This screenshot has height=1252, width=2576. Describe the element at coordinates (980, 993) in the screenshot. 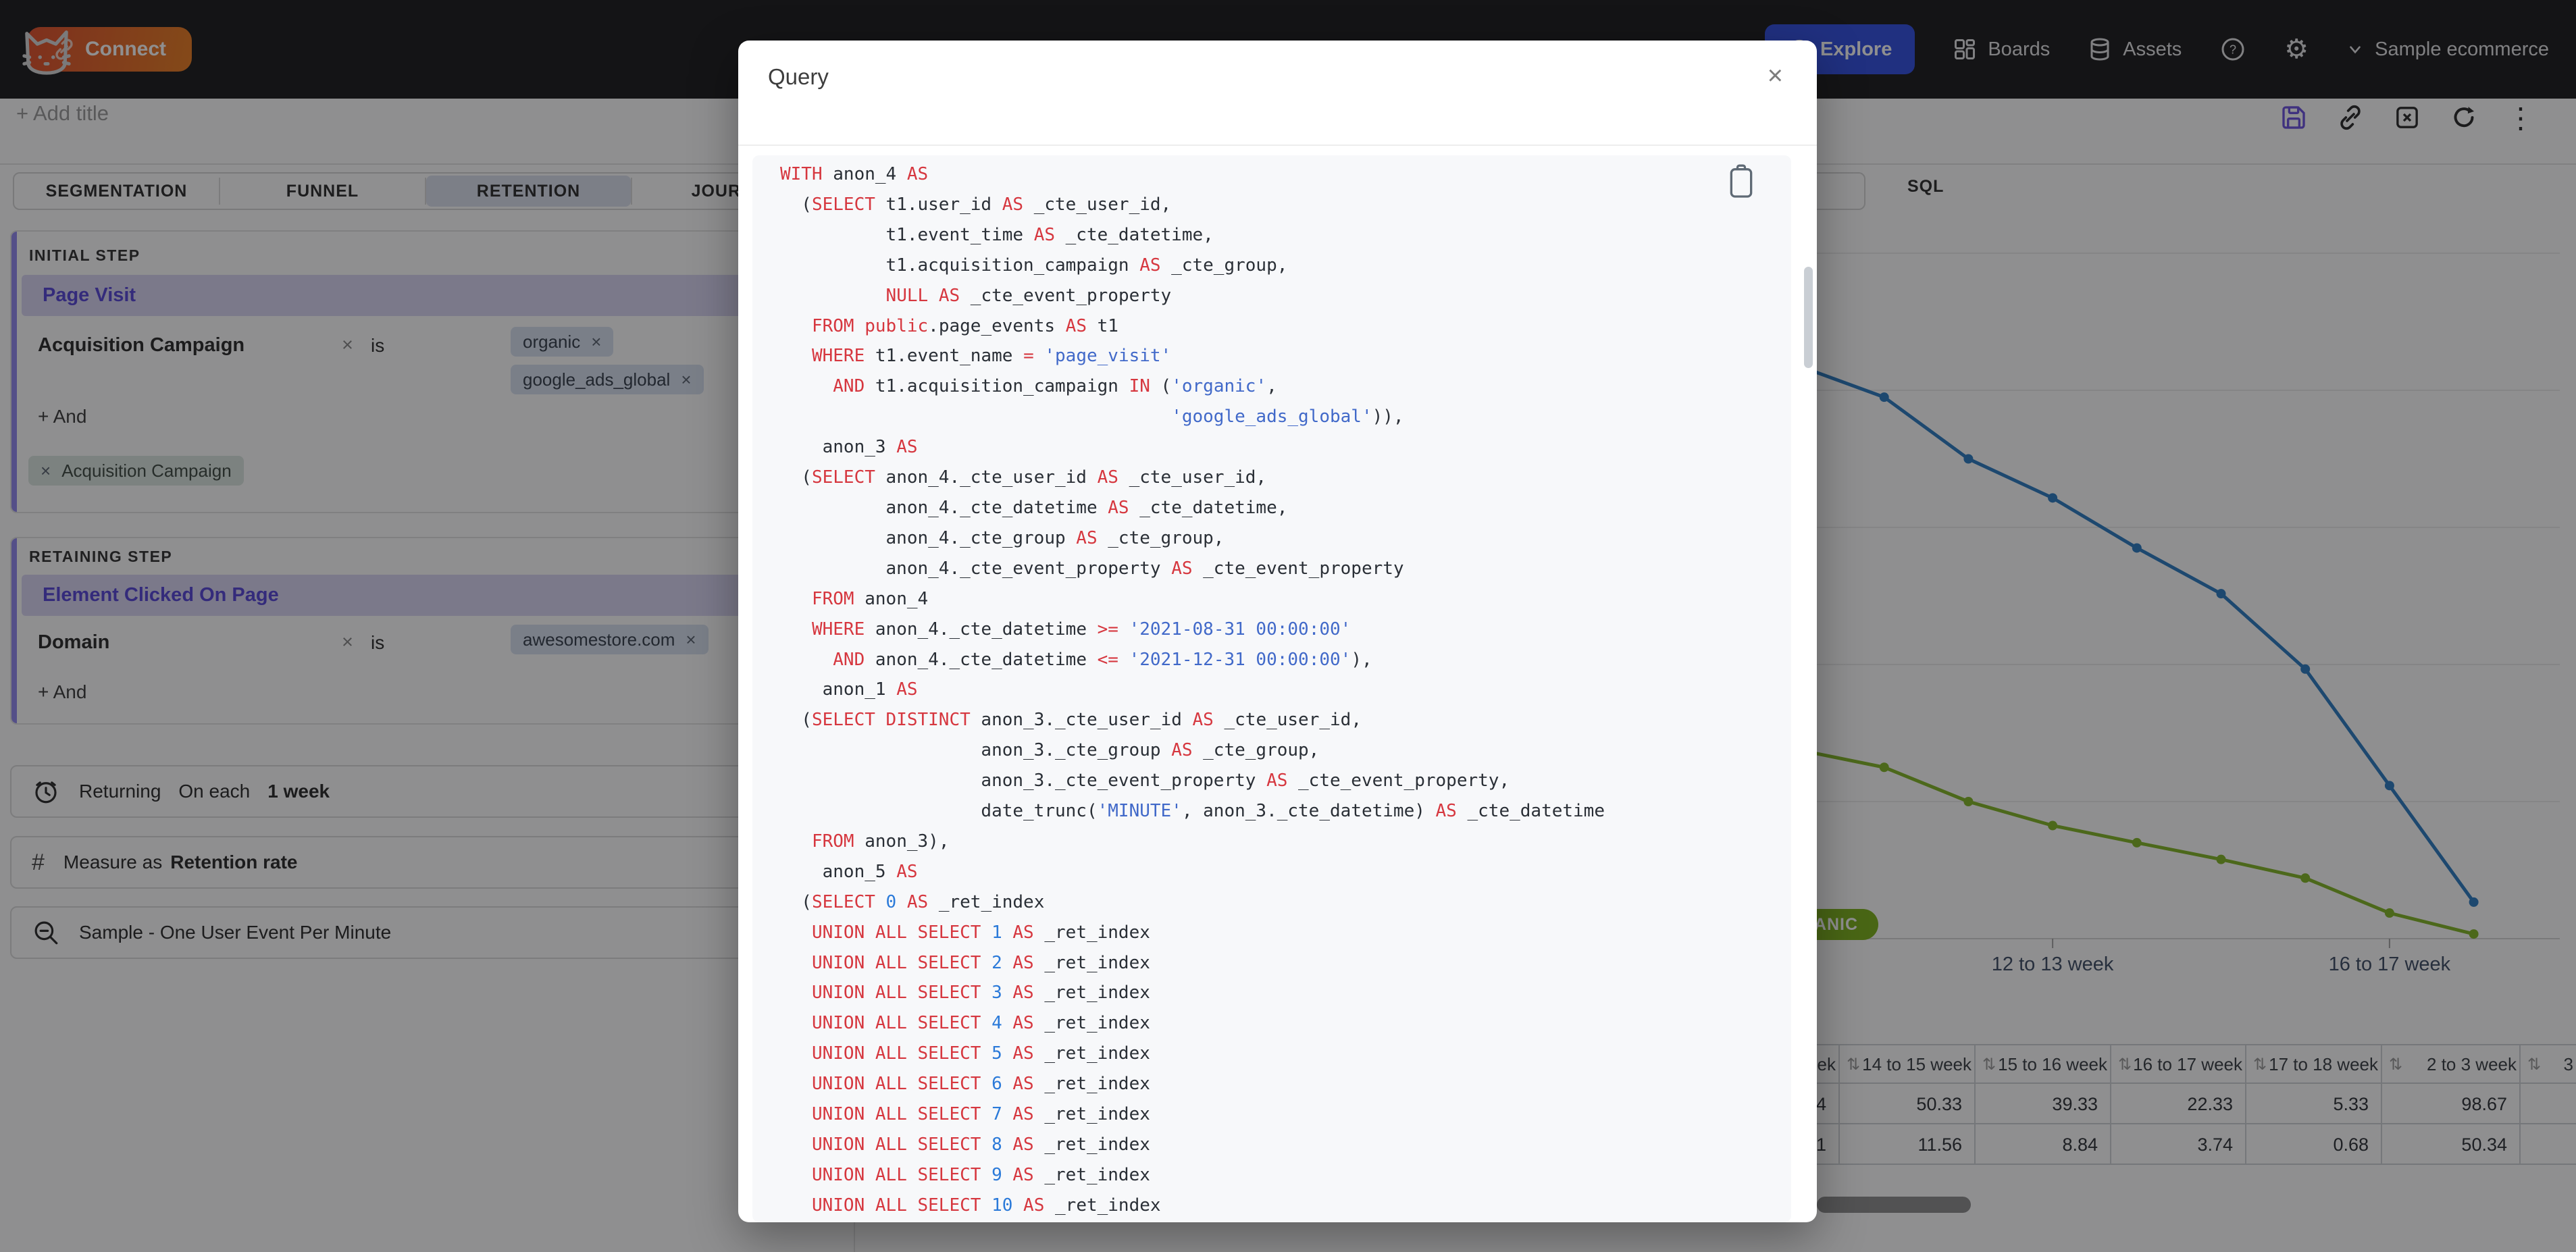

I see `code-line: UNION ALL SELECT 3 AS _ret_index` at that location.